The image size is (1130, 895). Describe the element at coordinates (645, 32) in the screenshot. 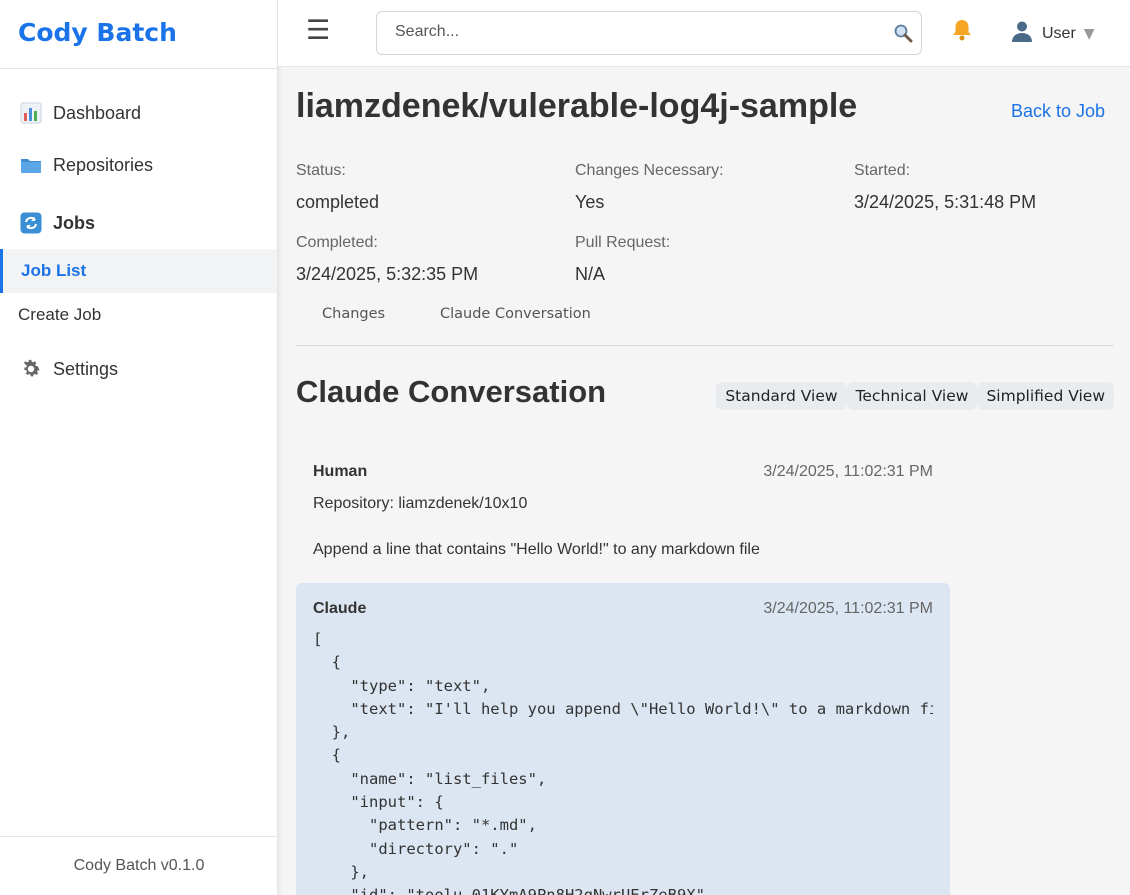

I see `search-input` at that location.